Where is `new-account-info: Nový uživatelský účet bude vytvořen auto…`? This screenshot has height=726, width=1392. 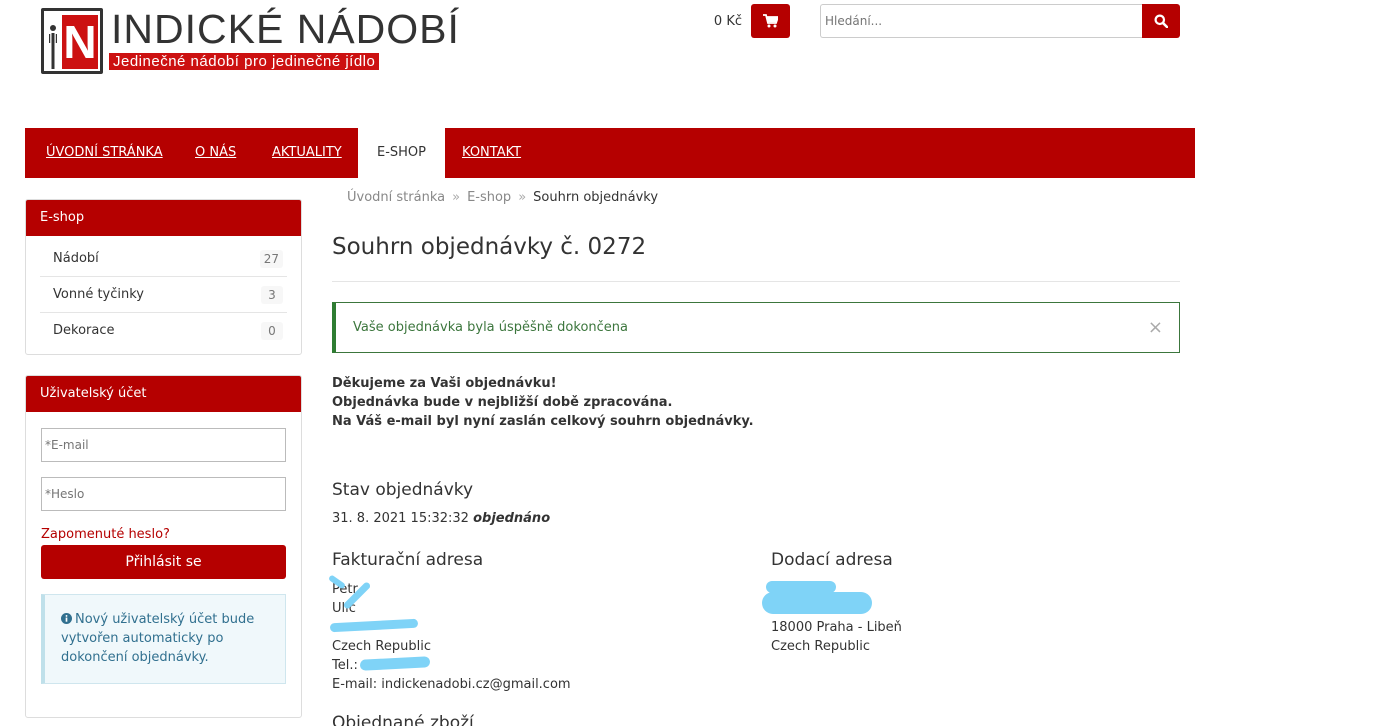 new-account-info: Nový uživatelský účet bude vytvořen auto… is located at coordinates (163, 639).